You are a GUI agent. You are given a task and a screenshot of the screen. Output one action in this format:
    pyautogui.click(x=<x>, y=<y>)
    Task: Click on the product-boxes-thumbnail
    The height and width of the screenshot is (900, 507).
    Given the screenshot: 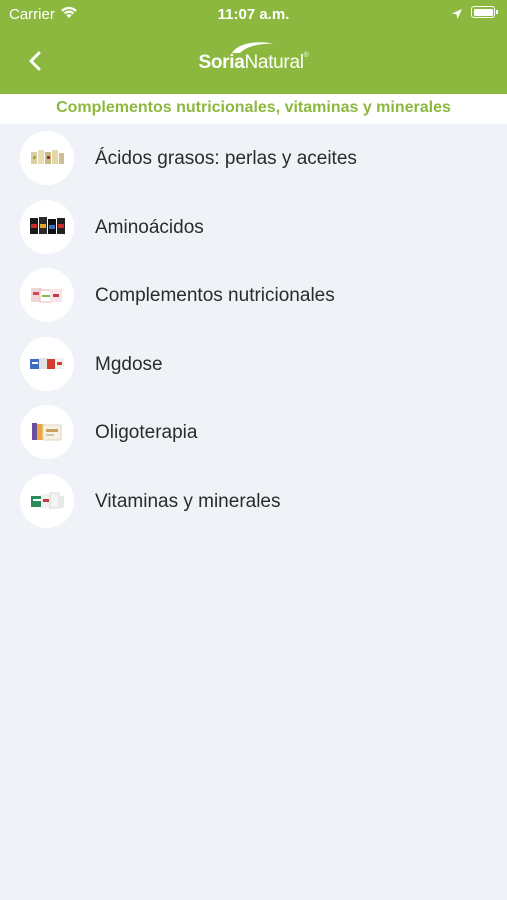 What is the action you would take?
    pyautogui.click(x=47, y=295)
    